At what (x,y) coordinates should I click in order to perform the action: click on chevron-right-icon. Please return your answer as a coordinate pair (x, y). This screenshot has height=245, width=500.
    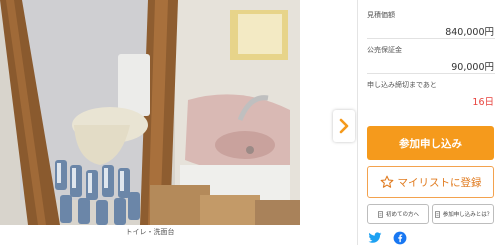
    Looking at the image, I should click on (344, 126).